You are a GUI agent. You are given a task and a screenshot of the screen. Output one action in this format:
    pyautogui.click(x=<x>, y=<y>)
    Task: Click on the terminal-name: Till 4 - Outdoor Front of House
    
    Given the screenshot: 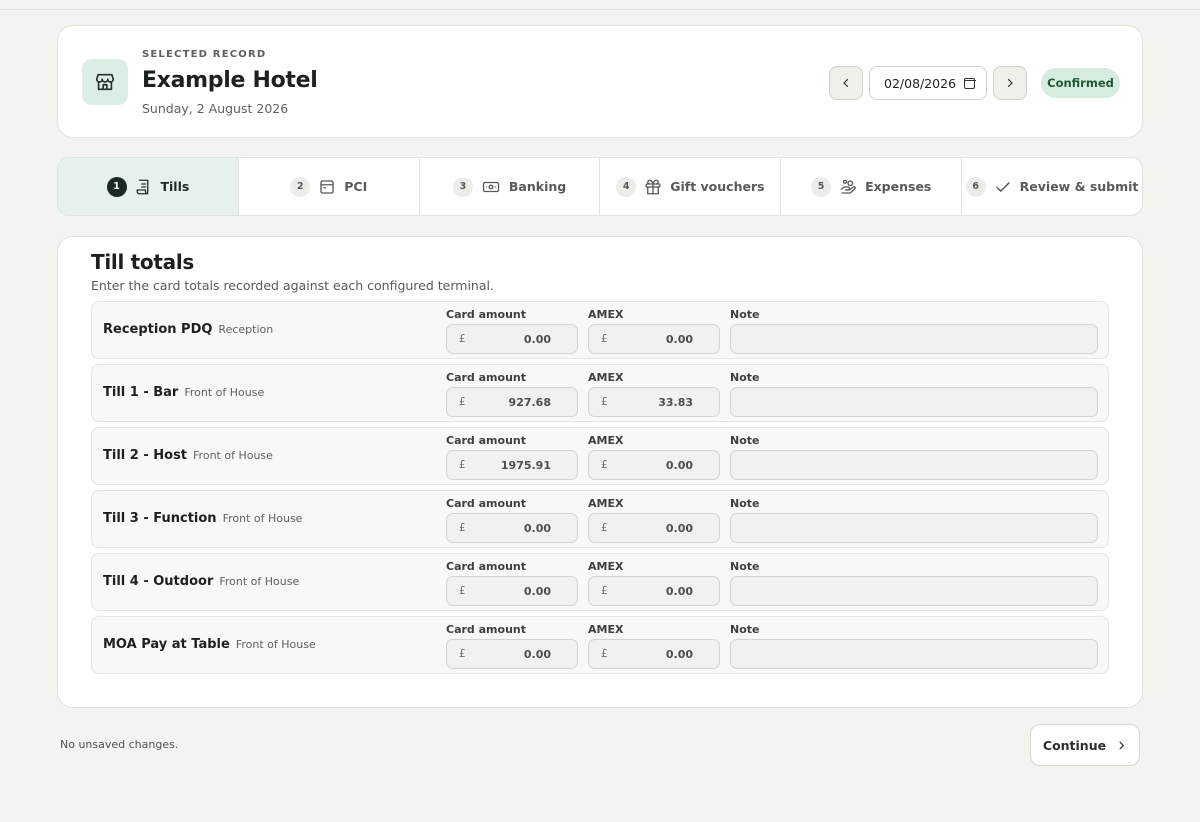 What is the action you would take?
    pyautogui.click(x=201, y=581)
    